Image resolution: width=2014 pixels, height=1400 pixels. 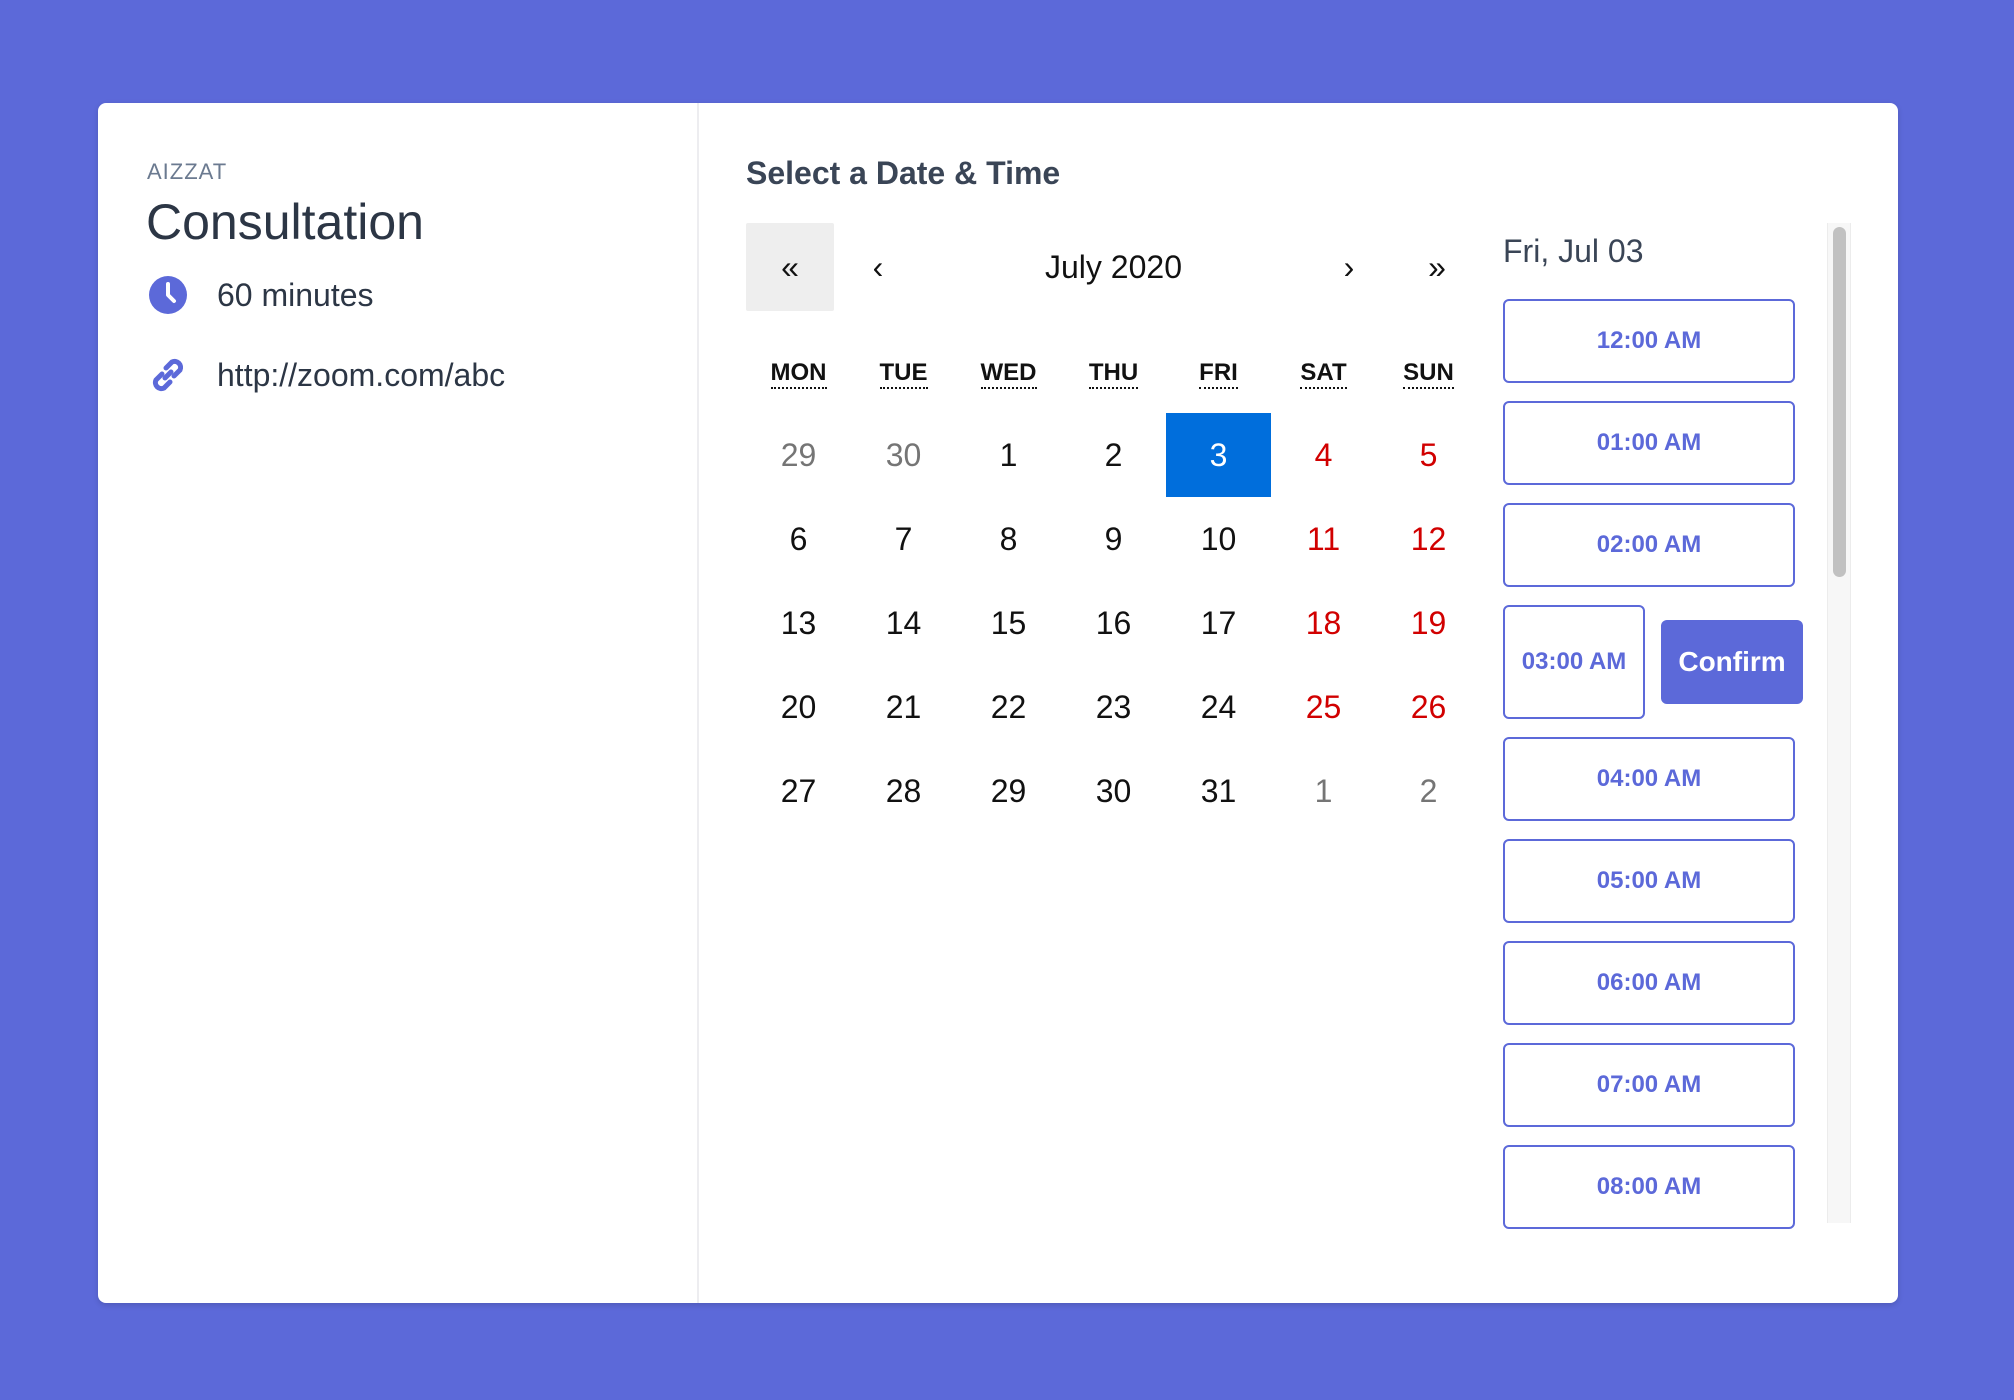 What do you see at coordinates (1218, 455) in the screenshot?
I see `calendar-day-selected: 3` at bounding box center [1218, 455].